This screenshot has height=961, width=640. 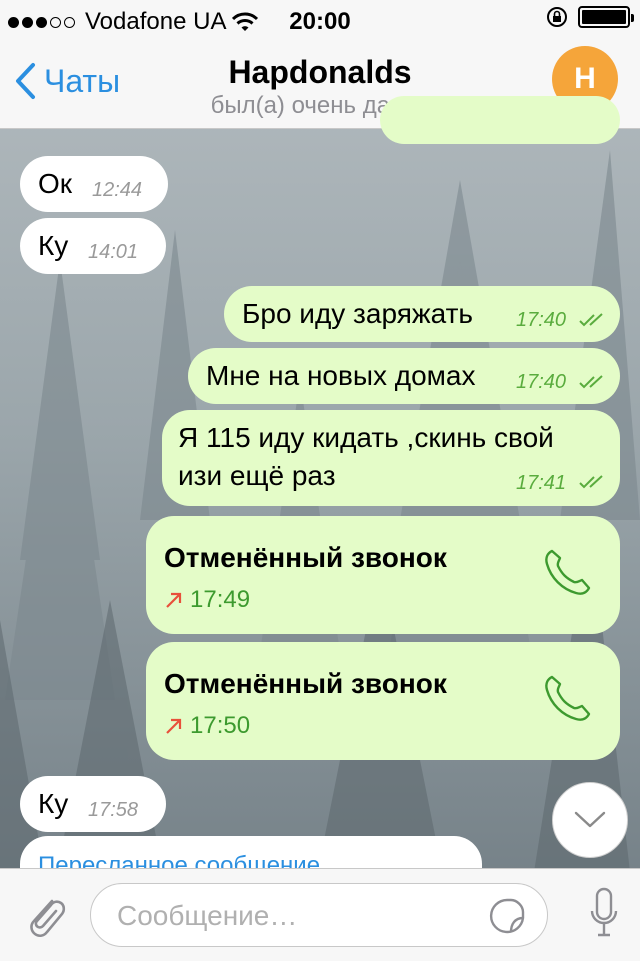 I want to click on message-text-line: изи ещё раз, so click(x=257, y=475).